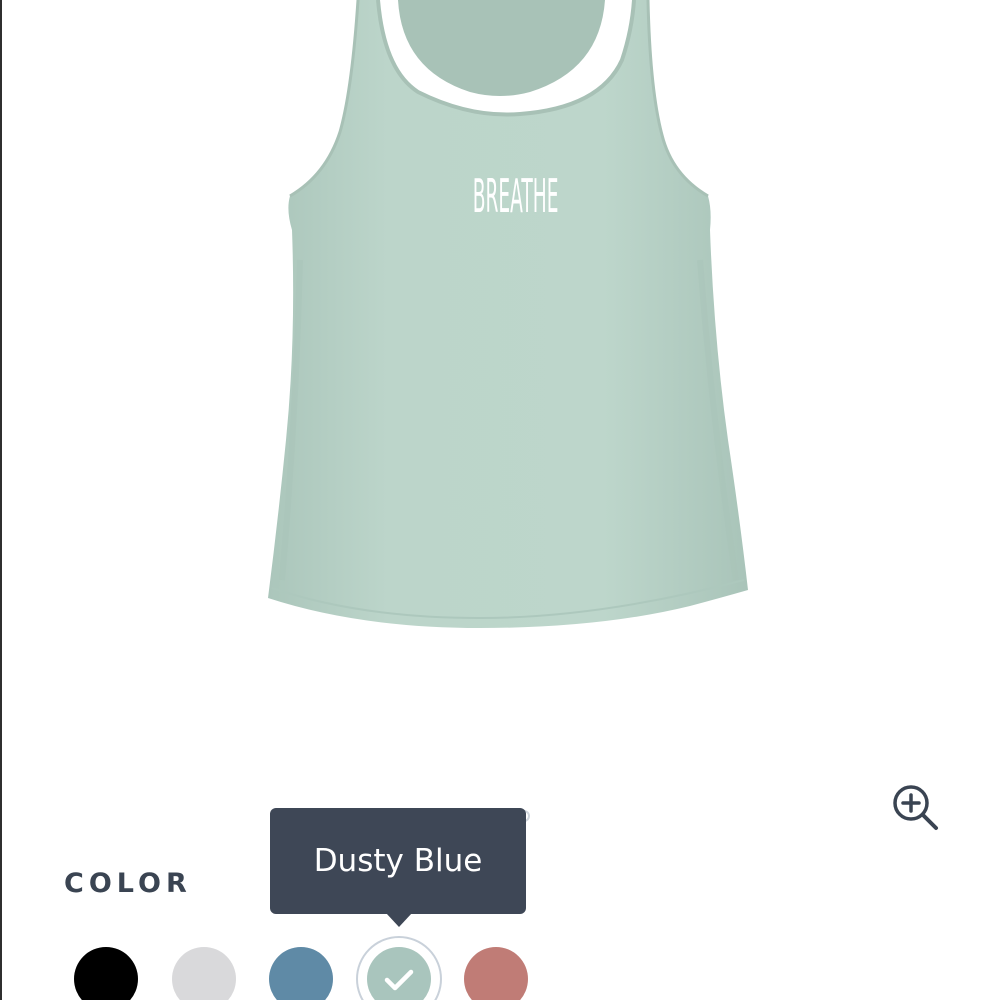  Describe the element at coordinates (106, 973) in the screenshot. I see `swatch-black` at that location.